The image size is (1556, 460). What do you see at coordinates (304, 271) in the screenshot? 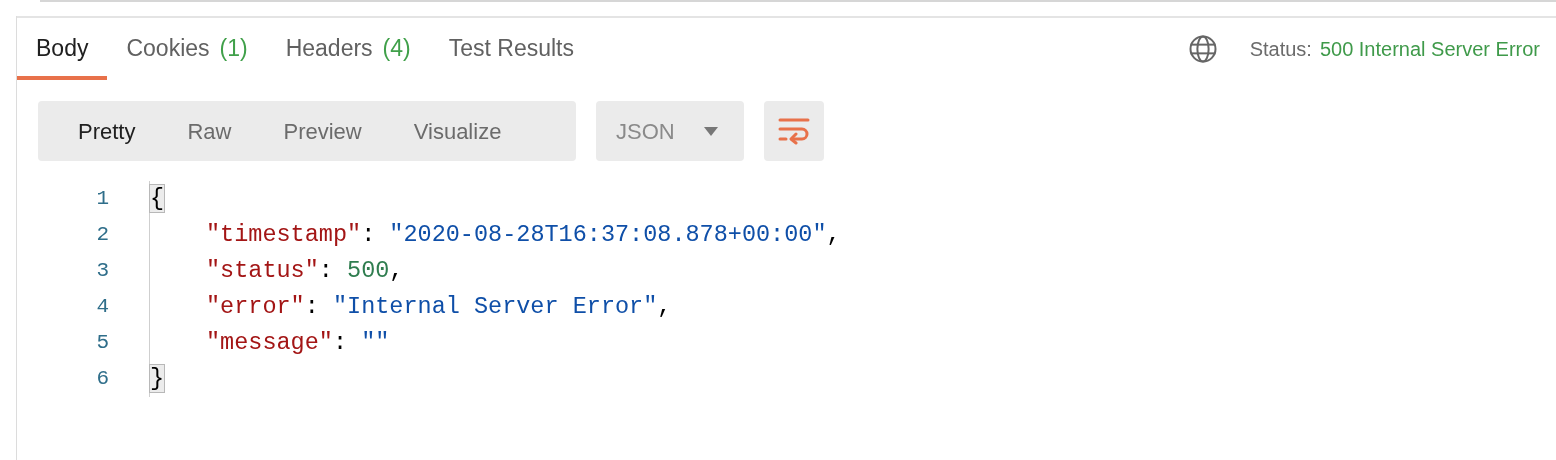
I see `code-line: "status": 500,` at bounding box center [304, 271].